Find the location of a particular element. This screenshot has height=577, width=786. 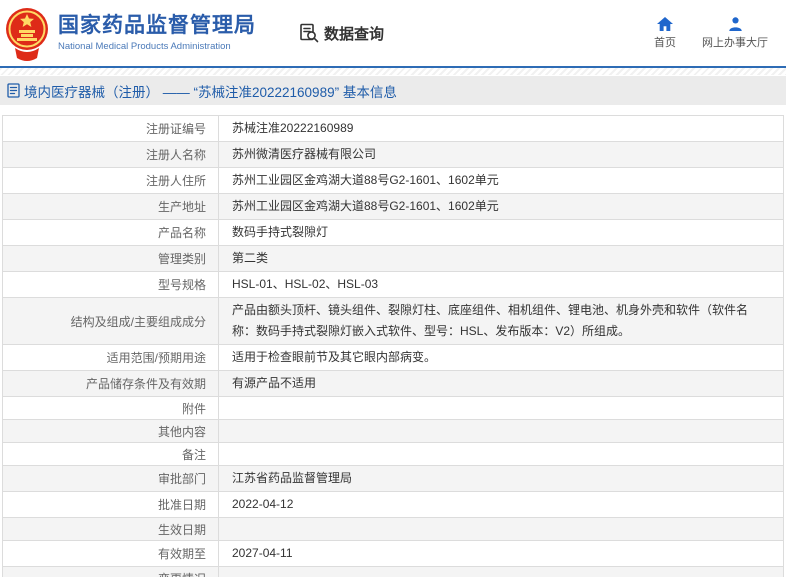

table-row: 产品储存条件及有效期 有源产品不适用 is located at coordinates (393, 383).